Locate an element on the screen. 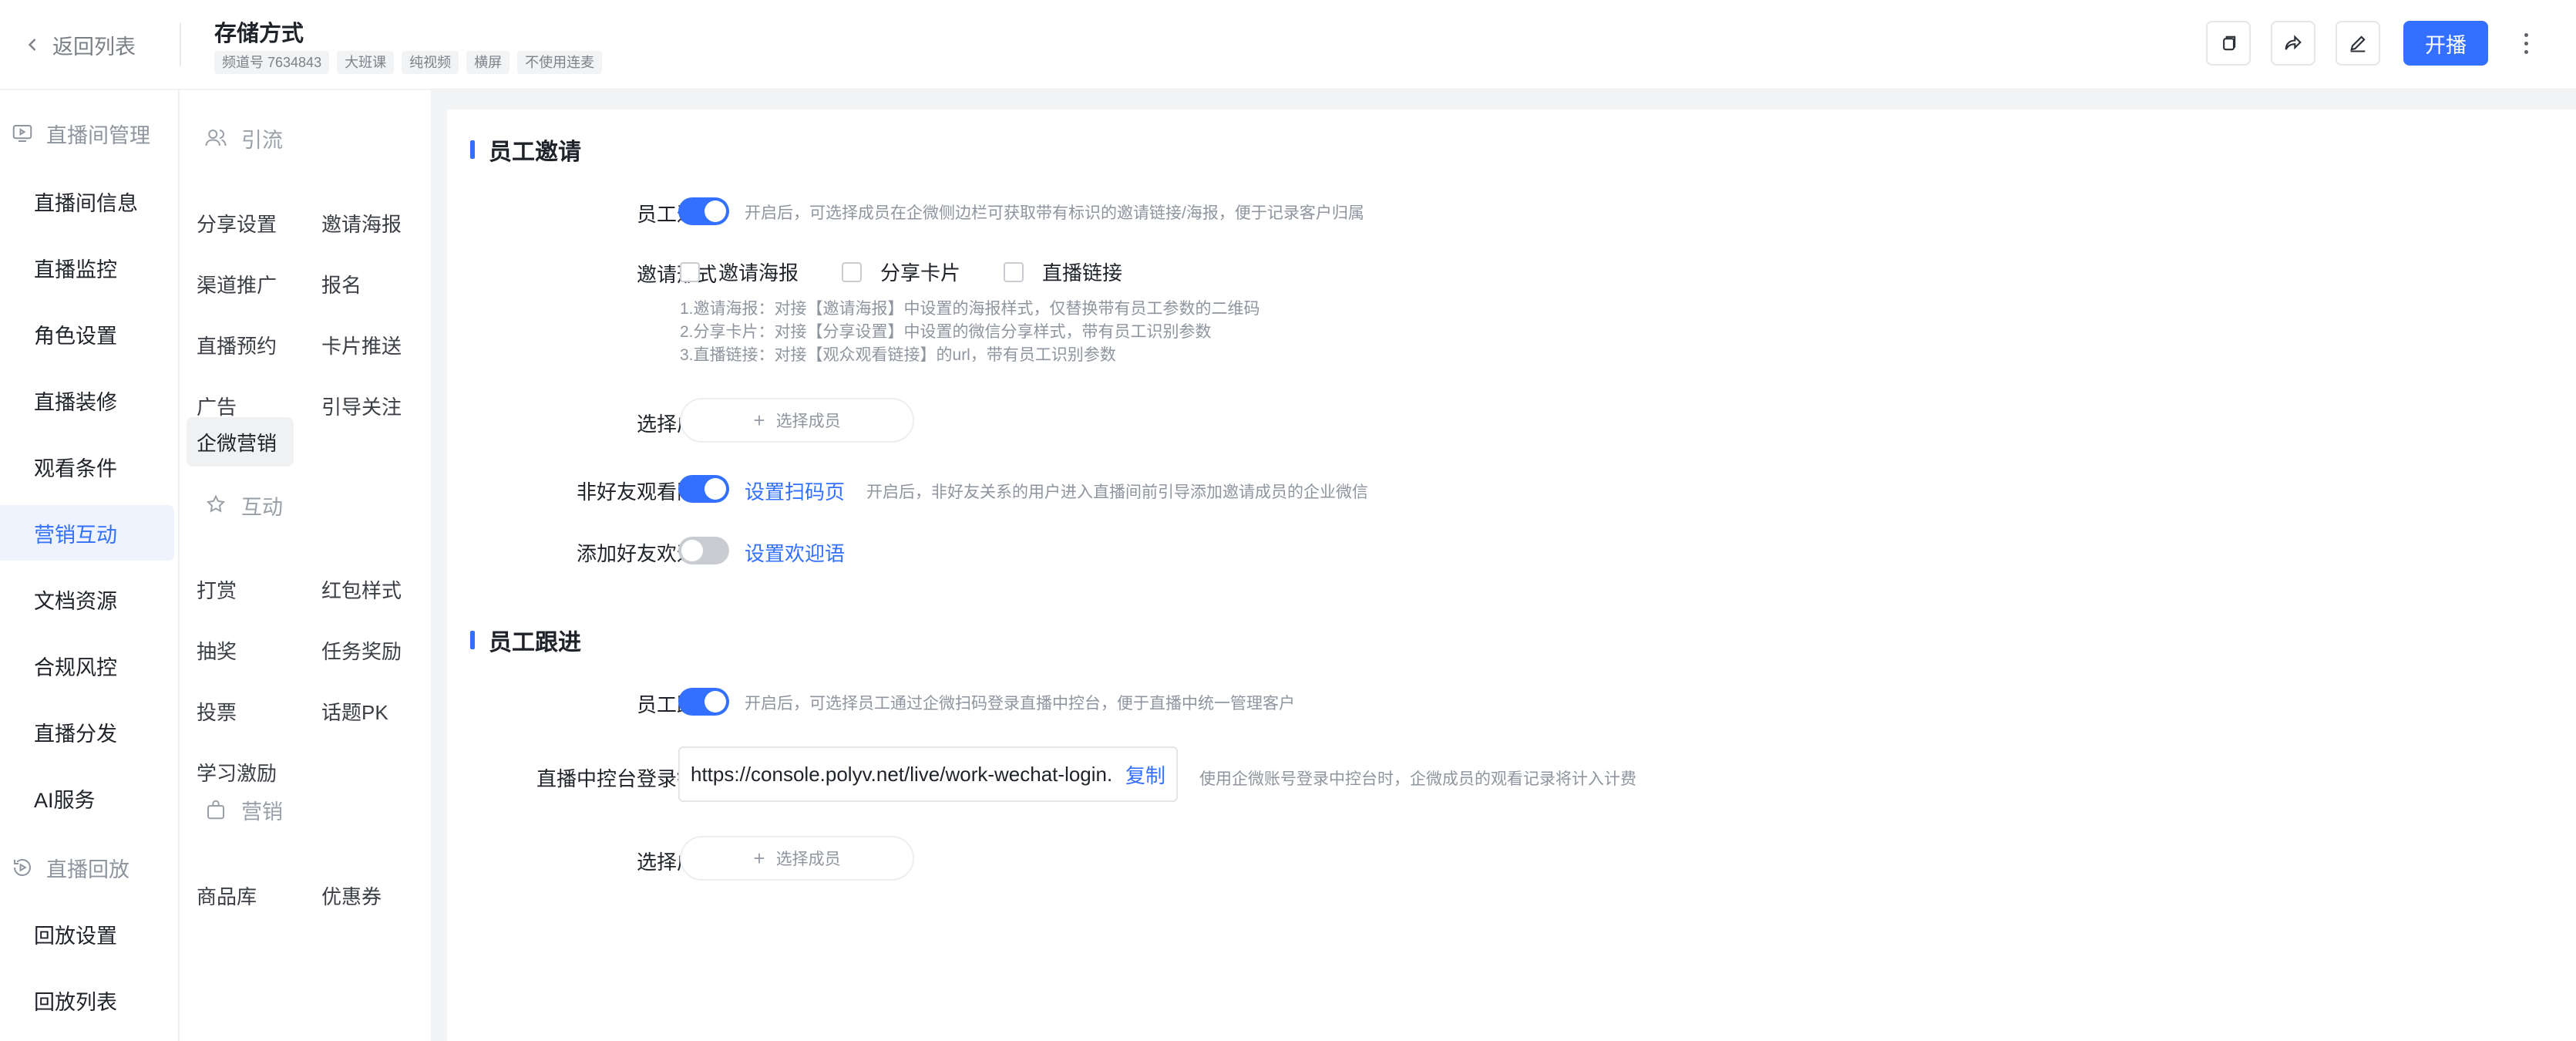 The image size is (2576, 1041). sidebar-item-room-info: 直播间信息 is located at coordinates (87, 201).